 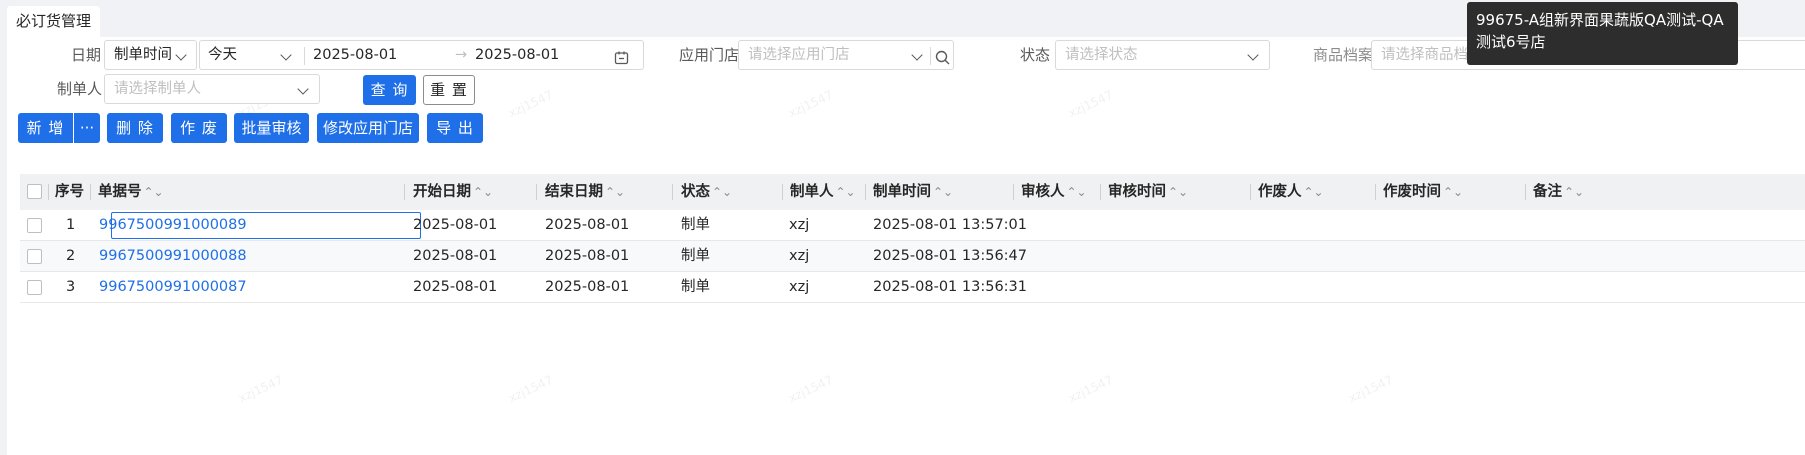 I want to click on date-preset-select: 今天, so click(x=222, y=55).